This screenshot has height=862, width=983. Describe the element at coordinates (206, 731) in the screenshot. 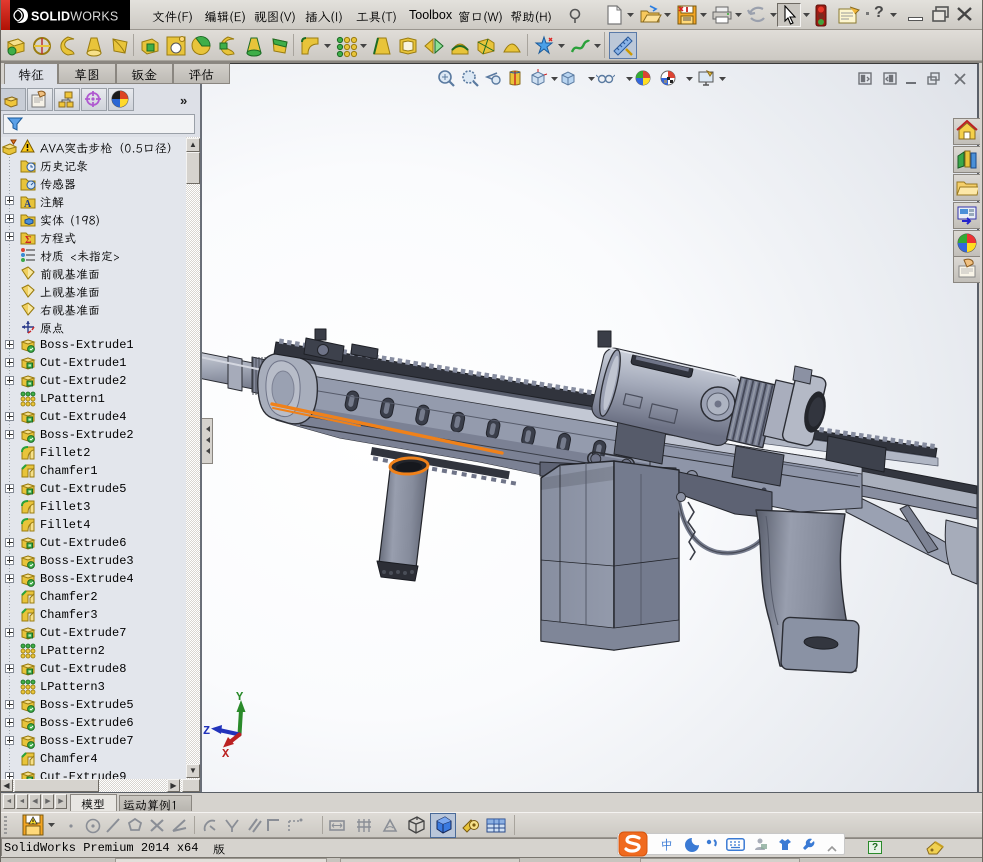

I see `svg-text: Z` at that location.